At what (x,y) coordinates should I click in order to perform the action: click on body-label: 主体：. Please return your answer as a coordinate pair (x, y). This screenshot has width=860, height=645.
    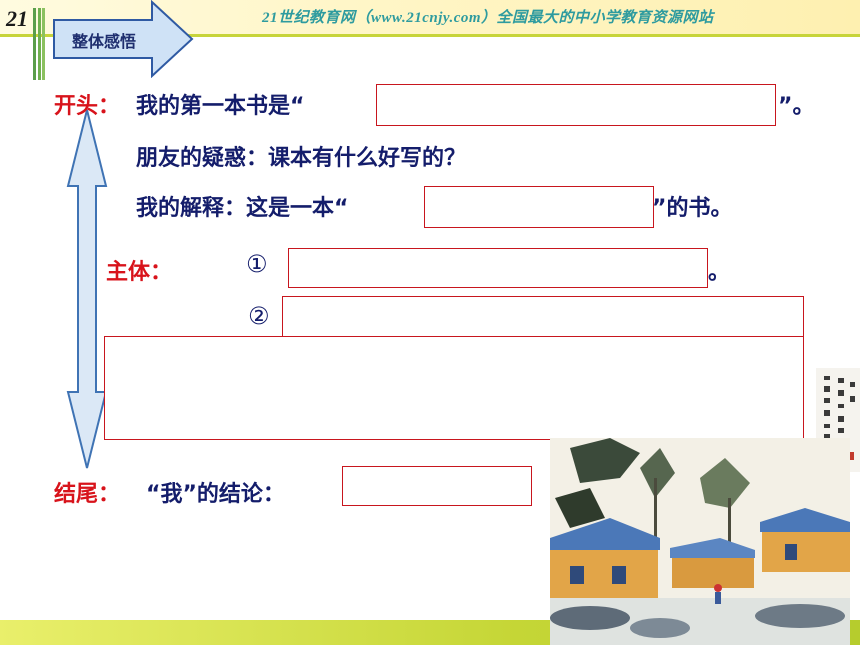
    Looking at the image, I should click on (139, 272).